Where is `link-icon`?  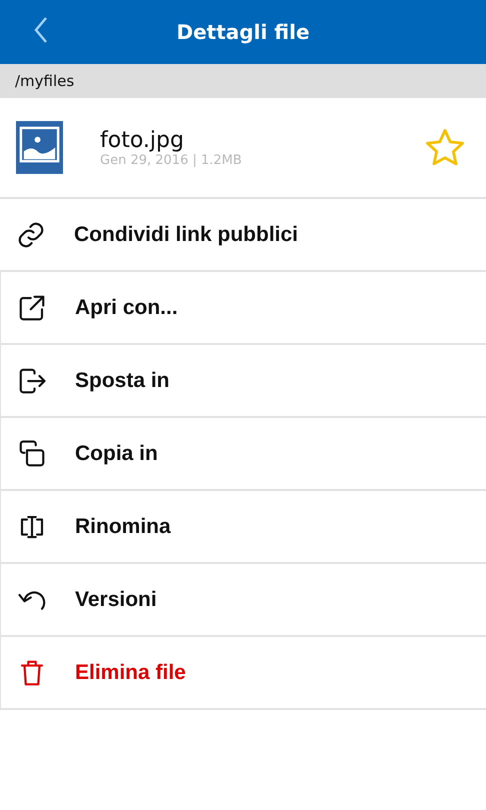 link-icon is located at coordinates (31, 235).